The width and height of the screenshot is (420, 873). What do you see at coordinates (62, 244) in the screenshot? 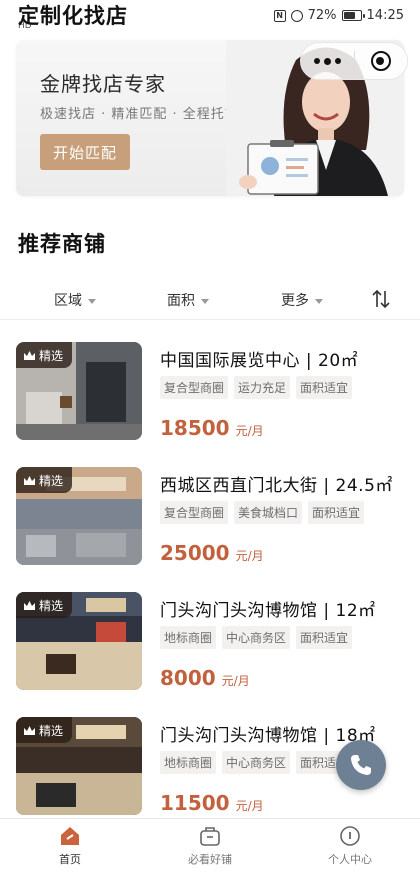
I see `section-title-recommended: 推荐商铺` at bounding box center [62, 244].